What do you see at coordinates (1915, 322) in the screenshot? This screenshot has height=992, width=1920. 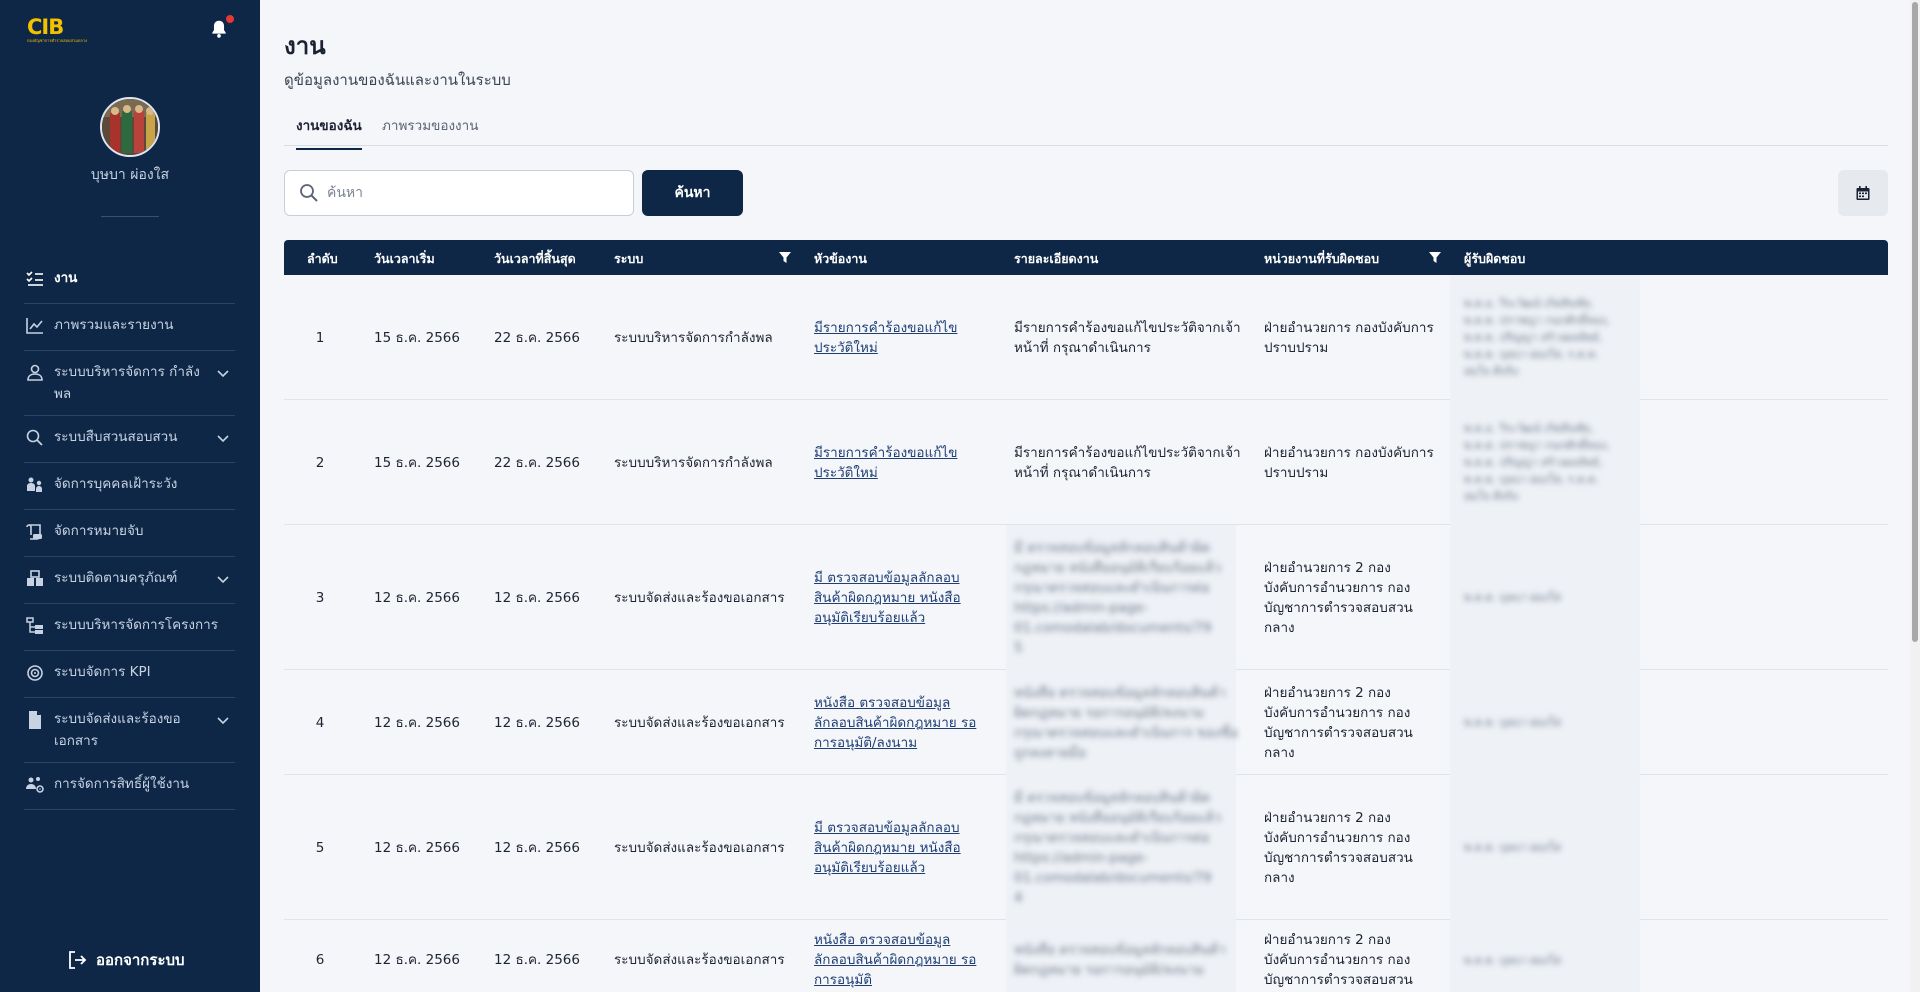 I see `scrollbar-thumb` at bounding box center [1915, 322].